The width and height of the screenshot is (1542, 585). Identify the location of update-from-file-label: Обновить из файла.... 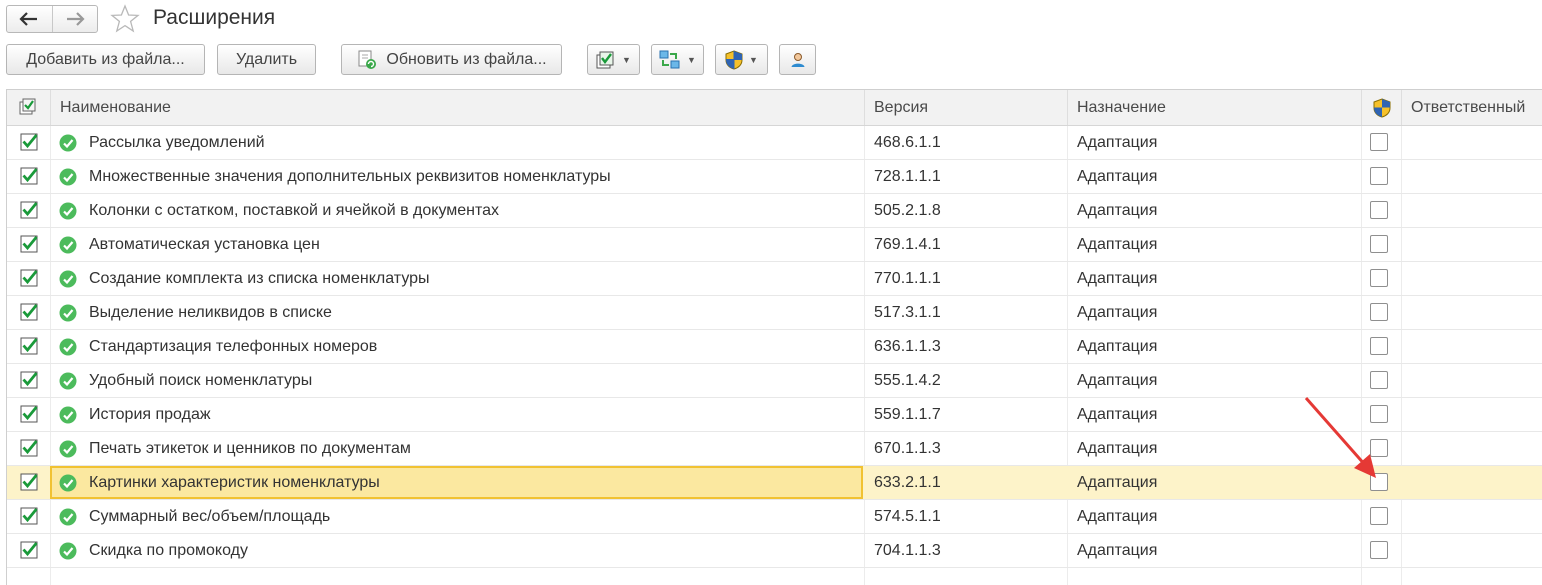
(466, 59).